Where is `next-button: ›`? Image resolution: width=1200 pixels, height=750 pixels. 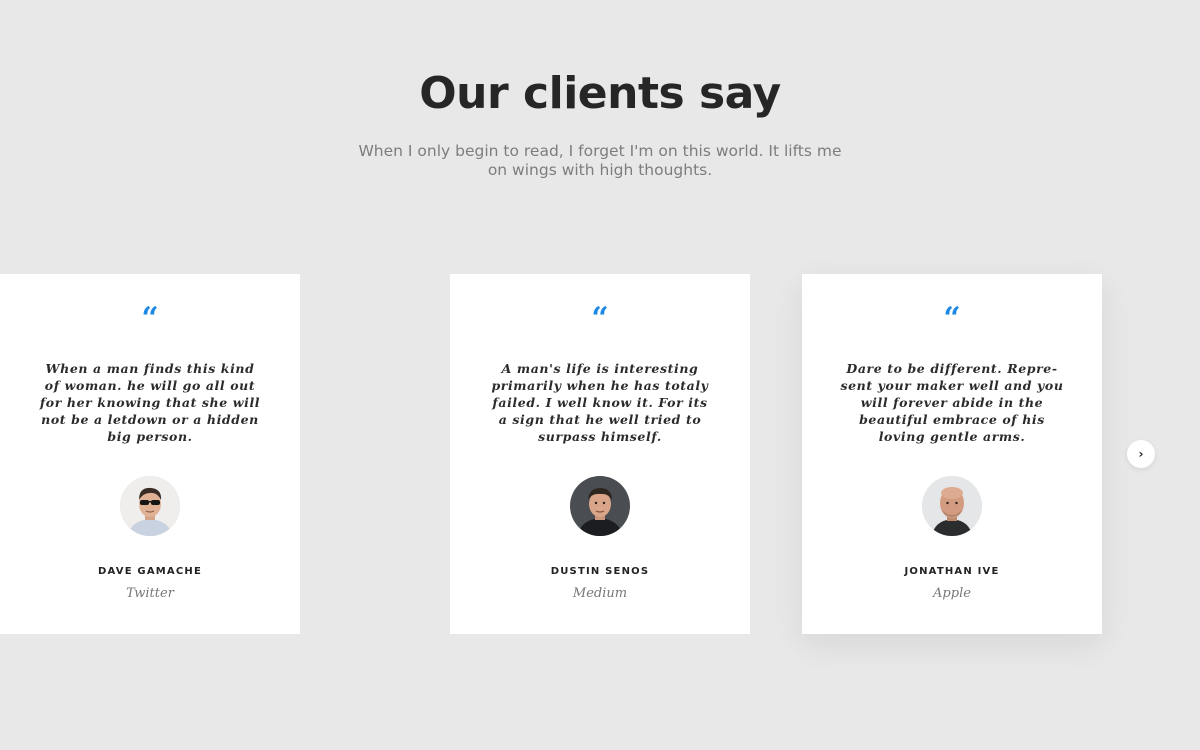 next-button: › is located at coordinates (1141, 454).